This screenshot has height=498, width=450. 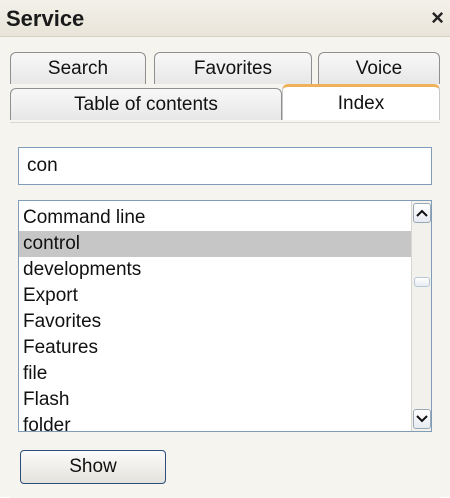 What do you see at coordinates (437, 18) in the screenshot?
I see `close-icon: ×` at bounding box center [437, 18].